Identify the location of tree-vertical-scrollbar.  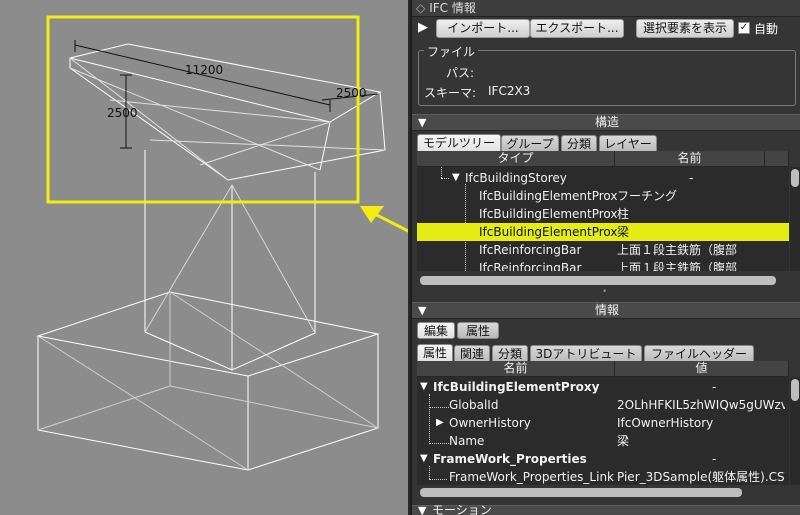
(795, 219).